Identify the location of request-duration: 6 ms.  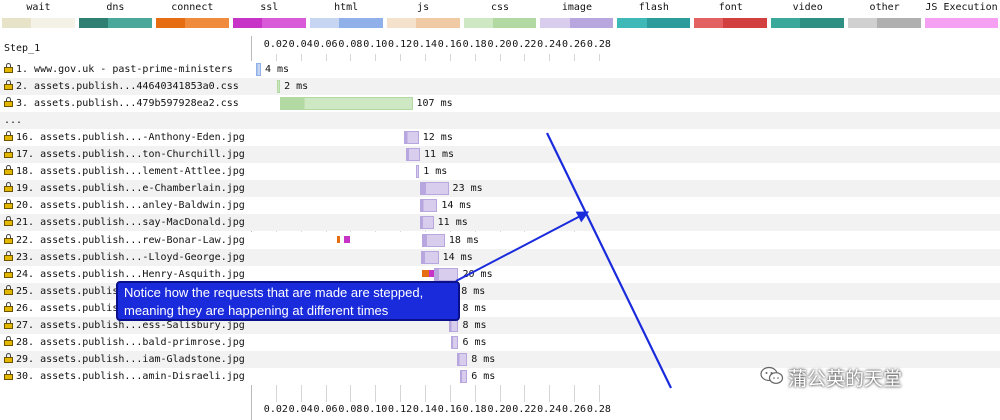
(483, 376).